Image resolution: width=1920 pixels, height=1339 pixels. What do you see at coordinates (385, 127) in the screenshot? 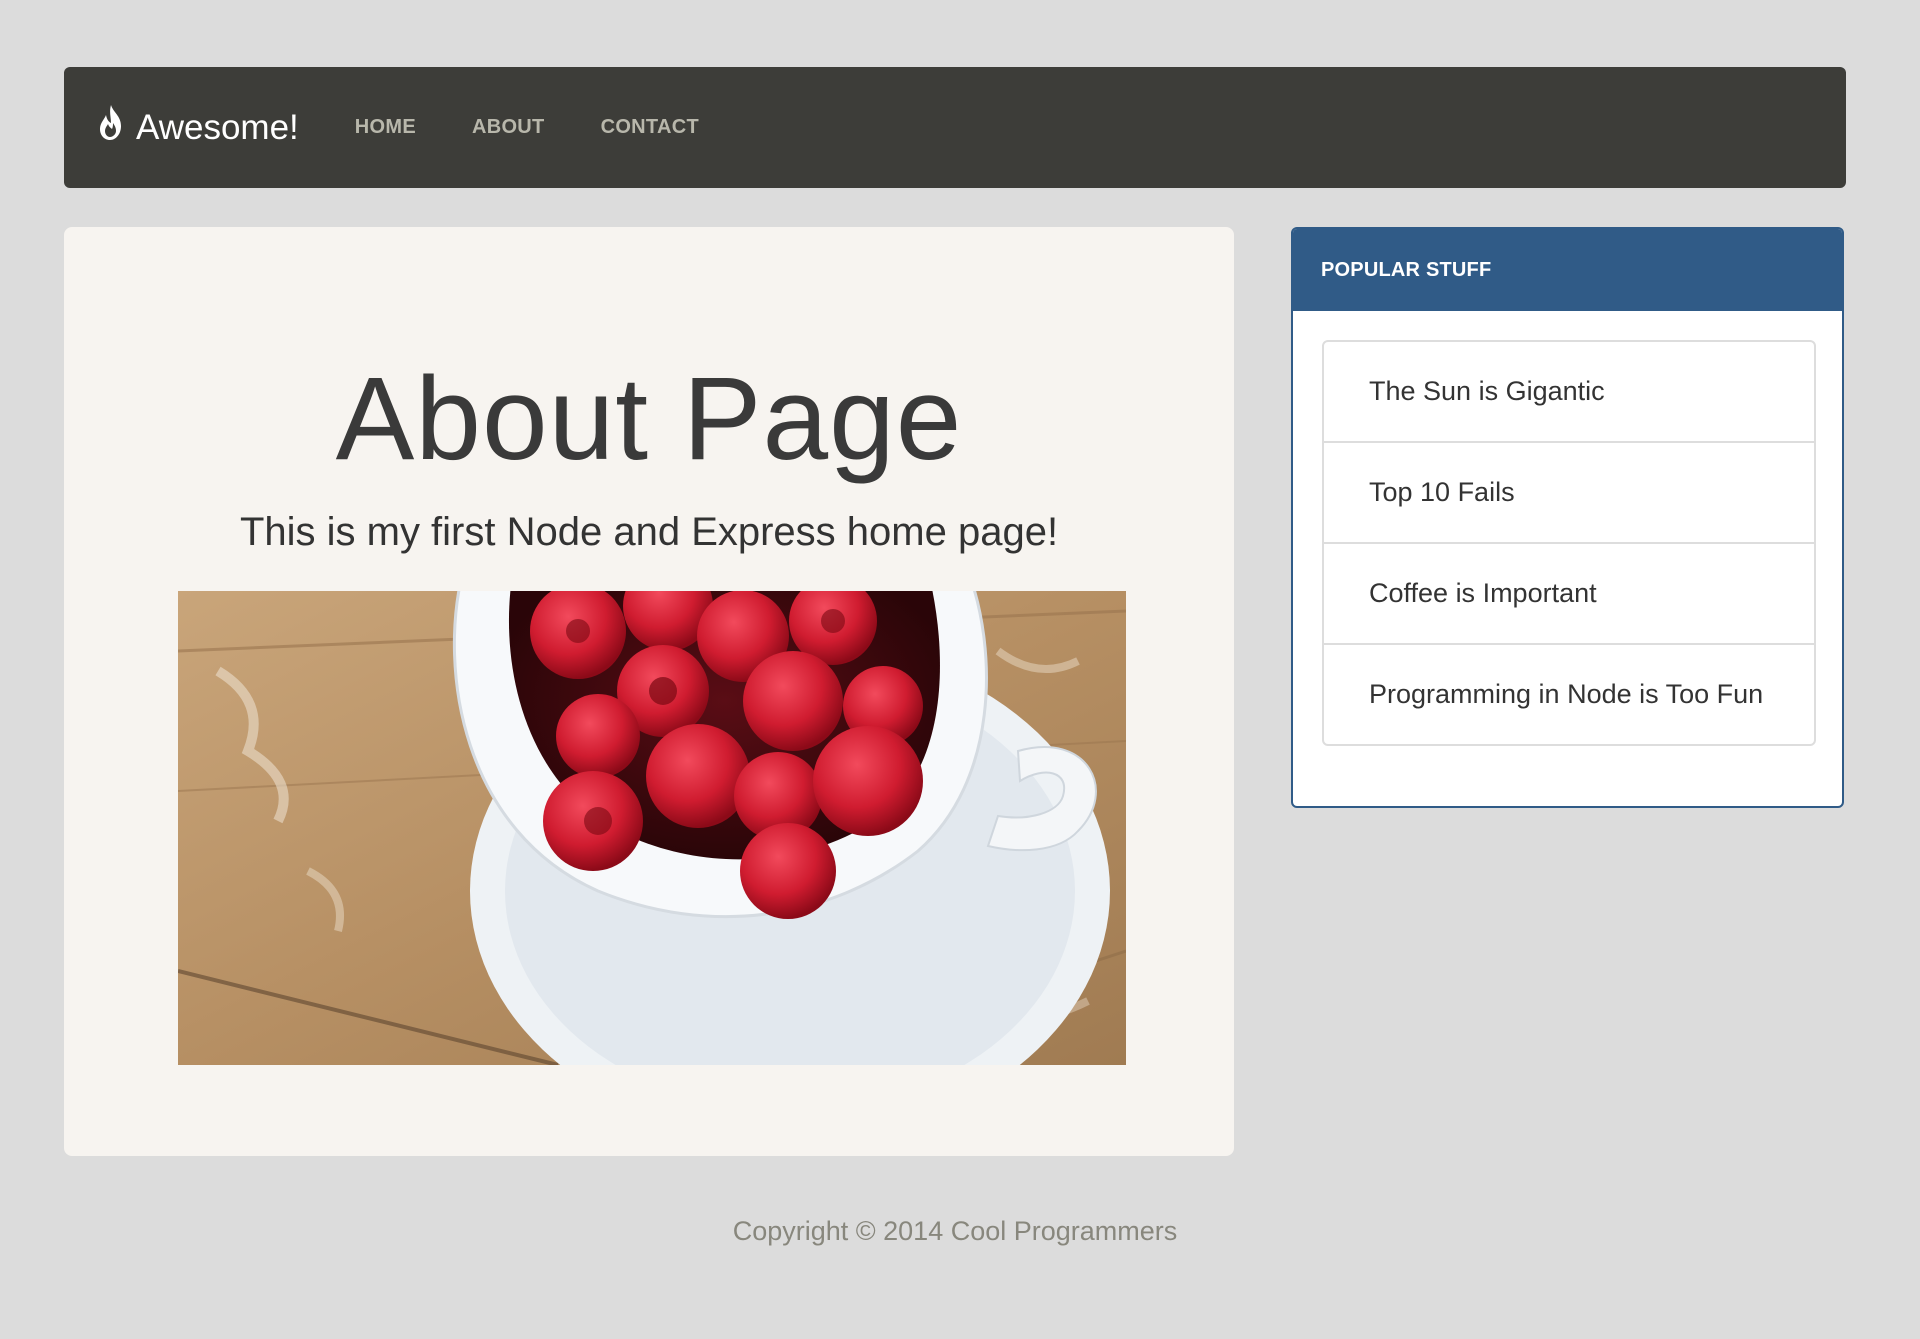
I see `nav-home-link: HOME` at bounding box center [385, 127].